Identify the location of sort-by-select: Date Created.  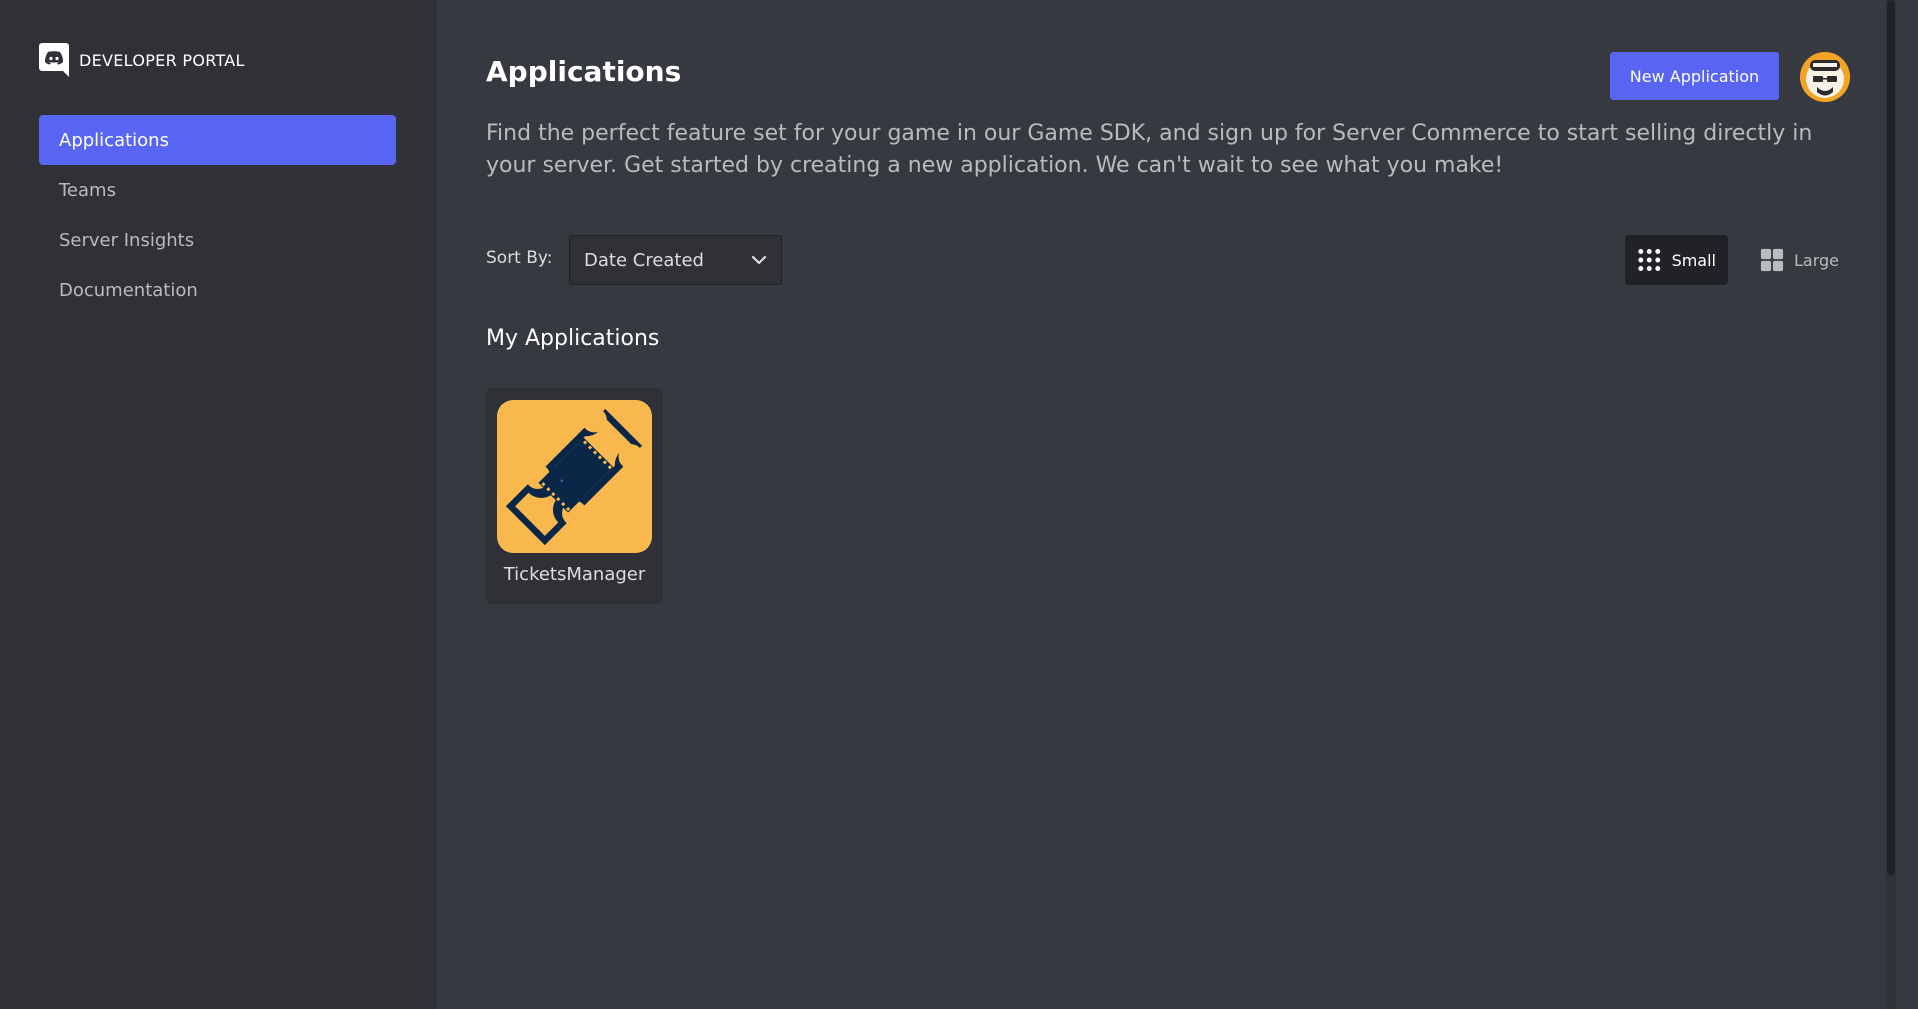
(675, 260).